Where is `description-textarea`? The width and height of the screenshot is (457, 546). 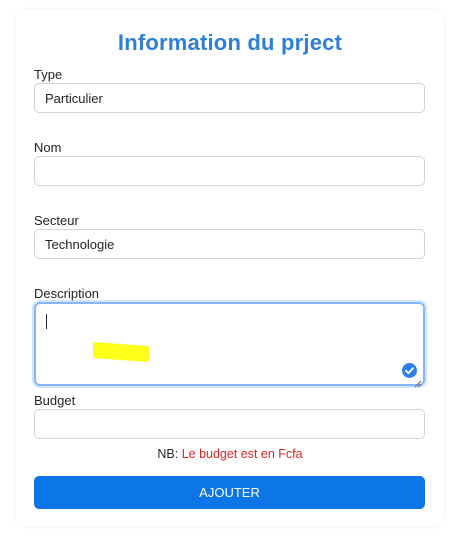
description-textarea is located at coordinates (229, 345).